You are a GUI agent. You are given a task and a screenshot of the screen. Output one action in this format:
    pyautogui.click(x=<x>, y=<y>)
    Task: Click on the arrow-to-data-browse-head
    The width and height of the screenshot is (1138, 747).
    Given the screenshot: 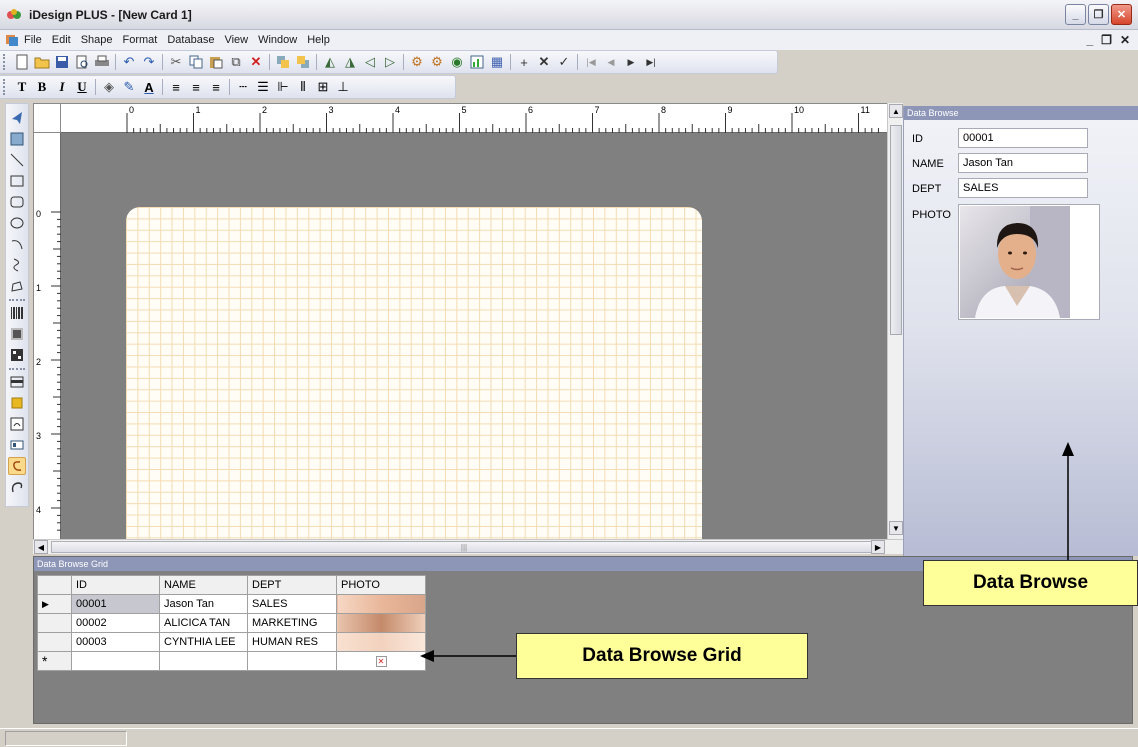 What is the action you would take?
    pyautogui.click(x=1068, y=449)
    